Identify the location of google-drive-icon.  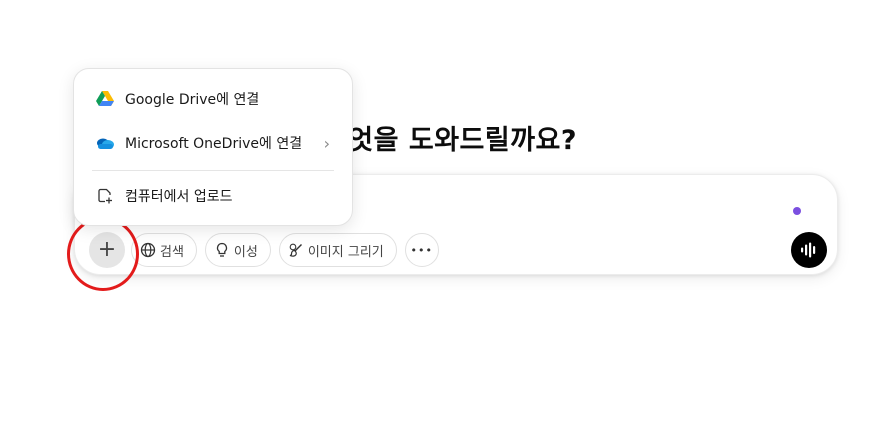
(105, 99).